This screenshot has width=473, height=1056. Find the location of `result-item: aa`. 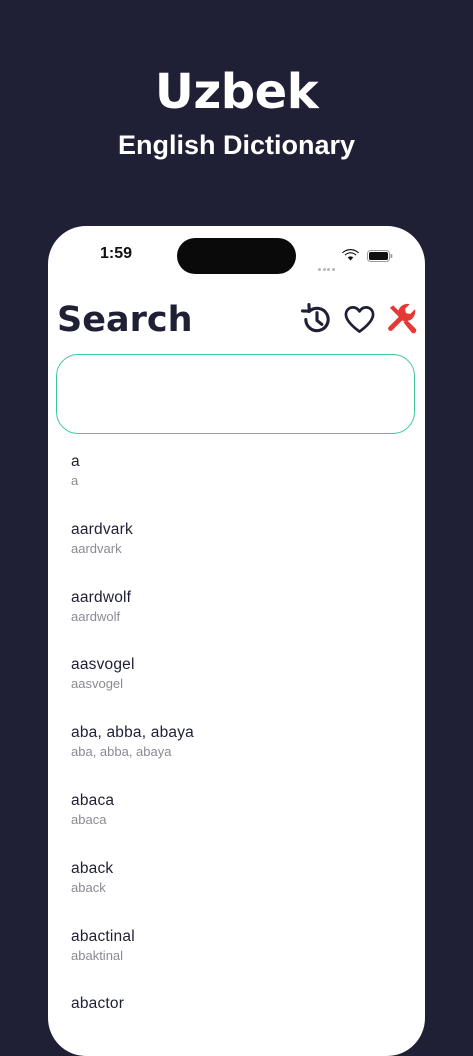

result-item: aa is located at coordinates (236, 486).